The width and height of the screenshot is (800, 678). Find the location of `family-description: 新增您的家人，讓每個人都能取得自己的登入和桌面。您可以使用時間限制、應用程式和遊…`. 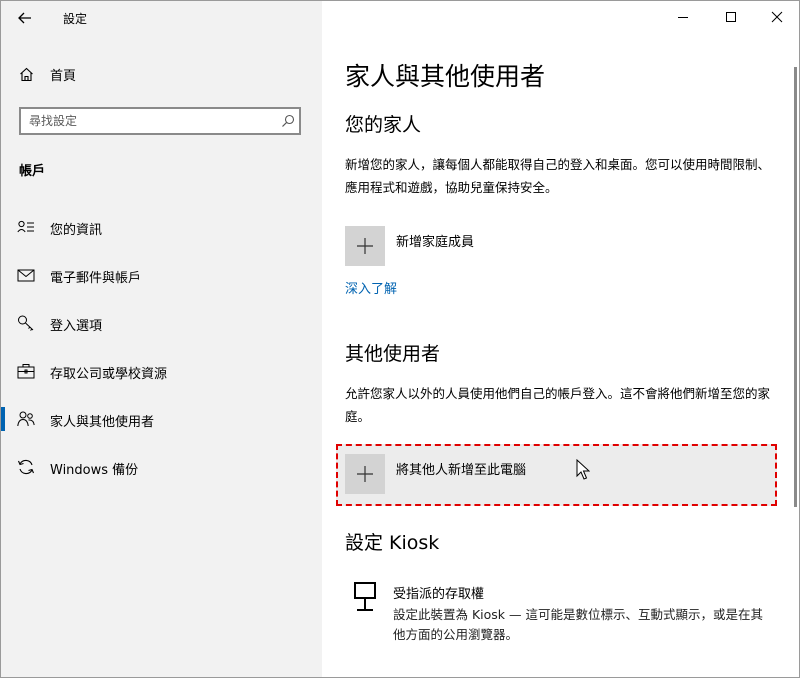

family-description: 新增您的家人，讓每個人都能取得自己的登入和桌面。您可以使用時間限制、應用程式和遊… is located at coordinates (558, 176).